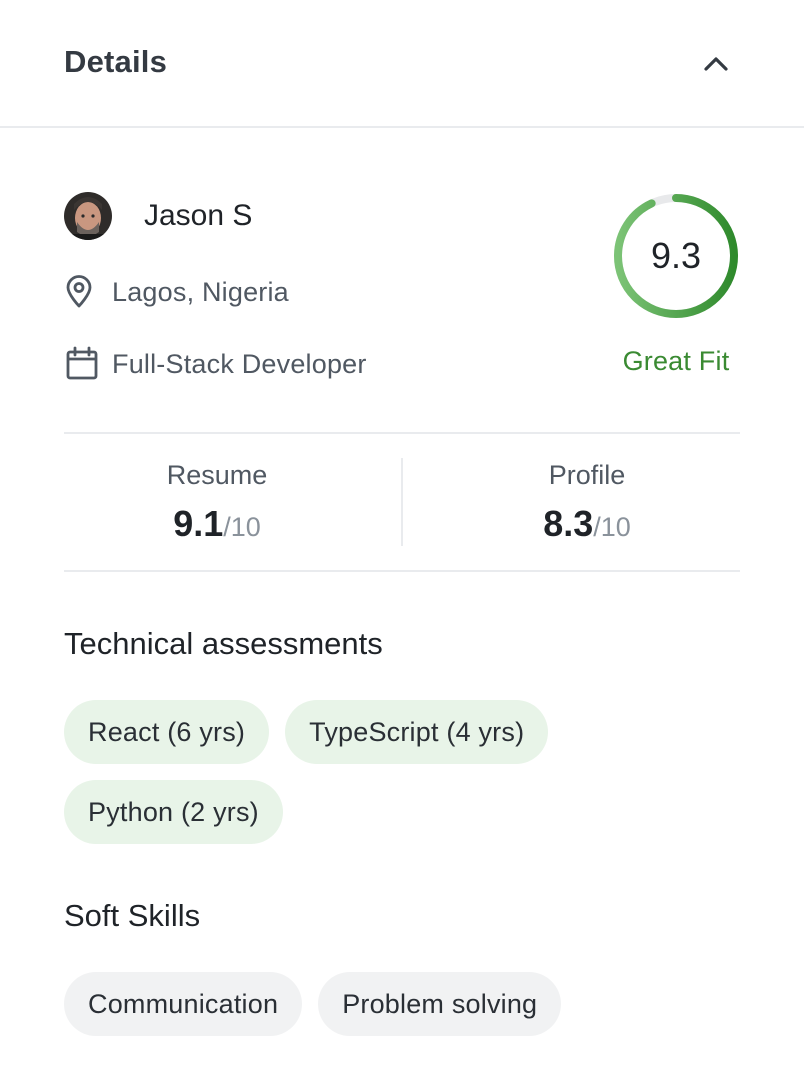 Image resolution: width=804 pixels, height=1070 pixels. What do you see at coordinates (200, 291) in the screenshot?
I see `location-text: Lagos, Nigeria` at bounding box center [200, 291].